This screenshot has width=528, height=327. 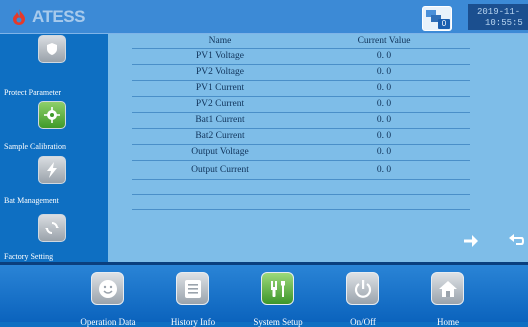 I want to click on home-icon, so click(x=447, y=288).